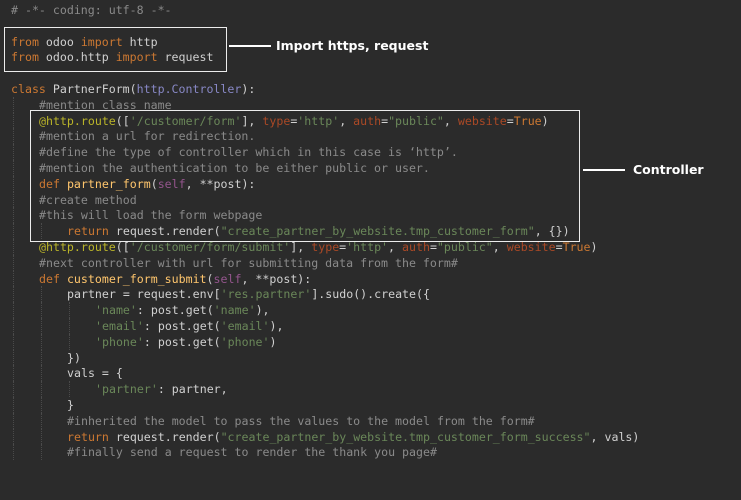  What do you see at coordinates (210, 278) in the screenshot?
I see `code-token-plain: (` at bounding box center [210, 278].